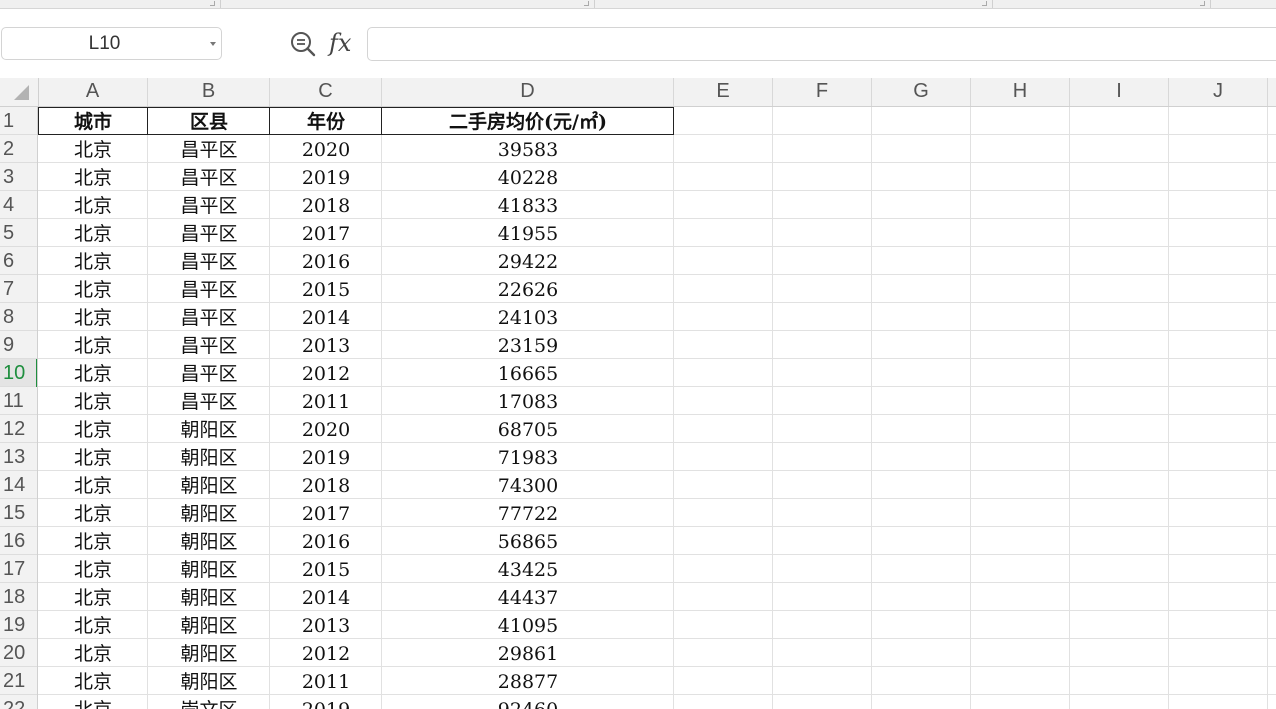  I want to click on table-cell: 29422, so click(528, 261).